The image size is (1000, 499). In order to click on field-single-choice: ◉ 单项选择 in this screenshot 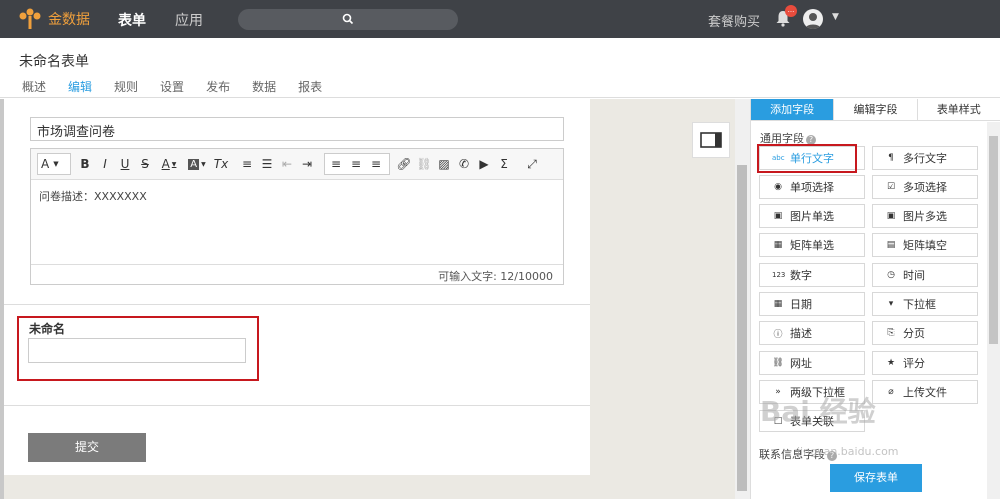, I will do `click(812, 187)`.